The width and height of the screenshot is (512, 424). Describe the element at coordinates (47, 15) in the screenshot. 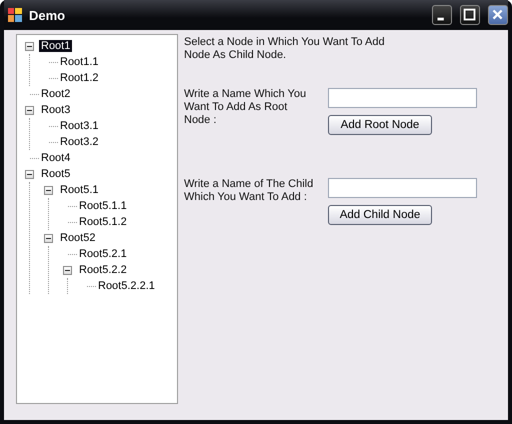

I see `window-title: Demo` at that location.